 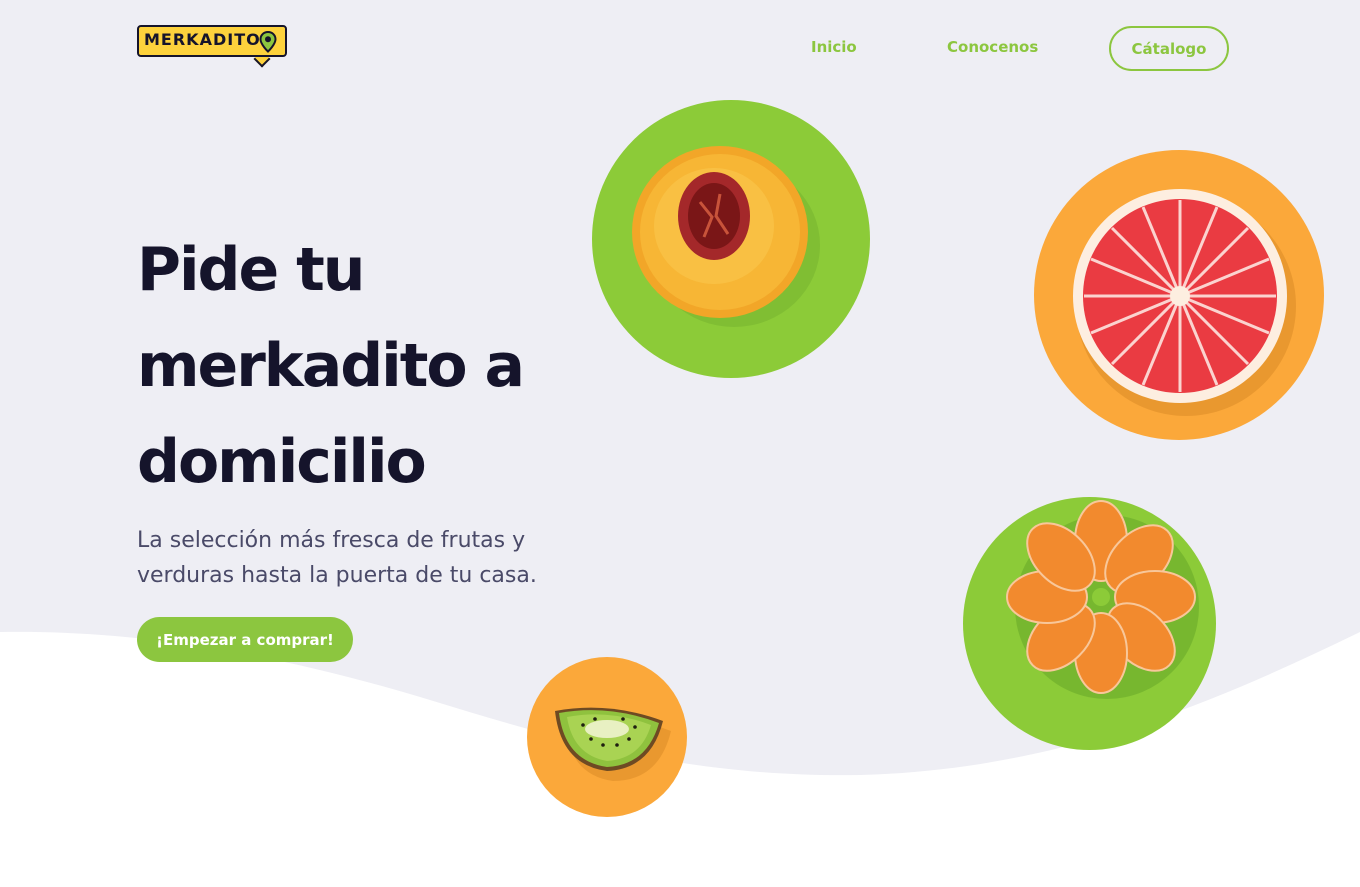 I want to click on catalog-button: Cátalogo, so click(x=1169, y=48).